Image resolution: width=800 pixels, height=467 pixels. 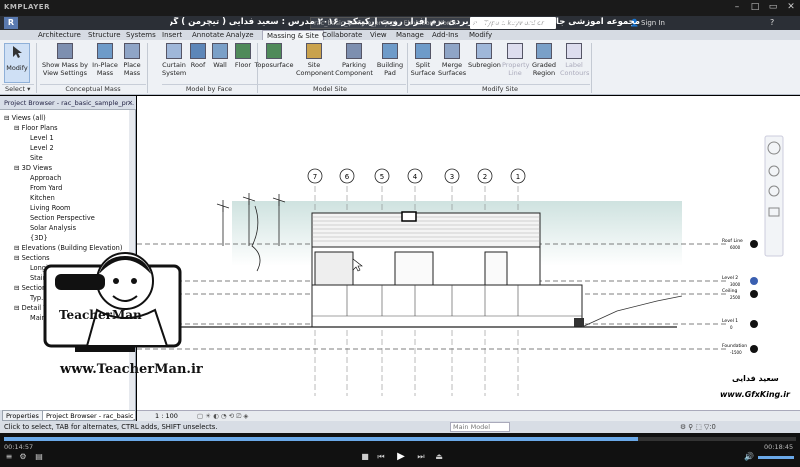 I want to click on level-name: Ceiling, so click(x=730, y=291).